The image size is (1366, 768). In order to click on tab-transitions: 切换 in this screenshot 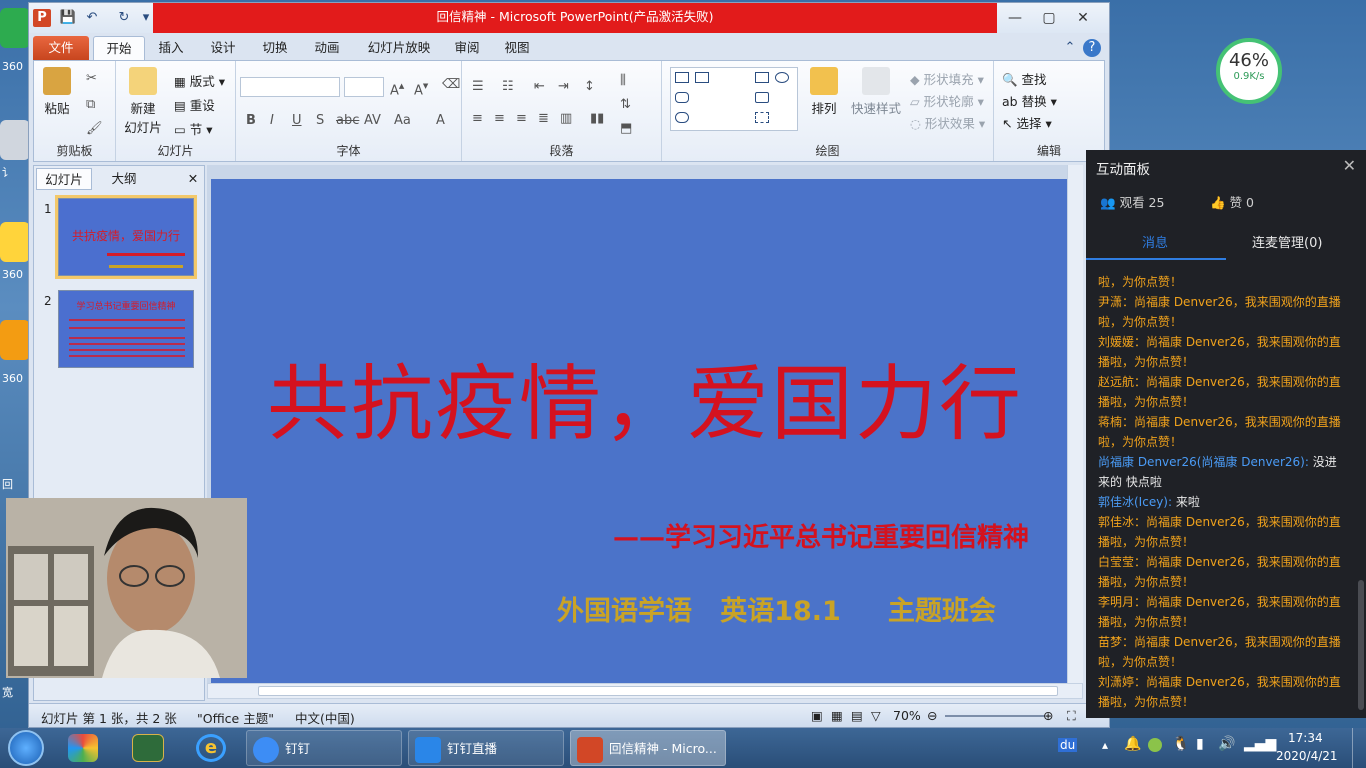, I will do `click(275, 48)`.